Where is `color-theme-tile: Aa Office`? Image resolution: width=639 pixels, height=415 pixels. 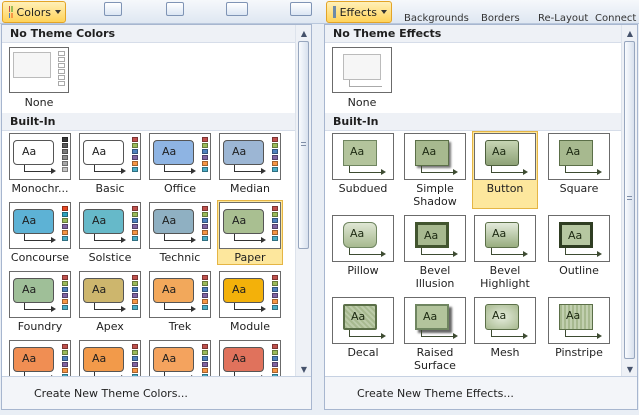 color-theme-tile: Aa Office is located at coordinates (180, 163).